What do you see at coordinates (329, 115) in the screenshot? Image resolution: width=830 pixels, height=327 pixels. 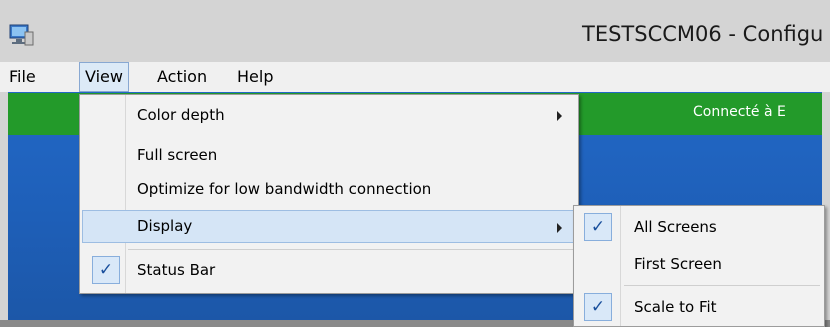 I see `menu-item-color-depth: Color depth` at bounding box center [329, 115].